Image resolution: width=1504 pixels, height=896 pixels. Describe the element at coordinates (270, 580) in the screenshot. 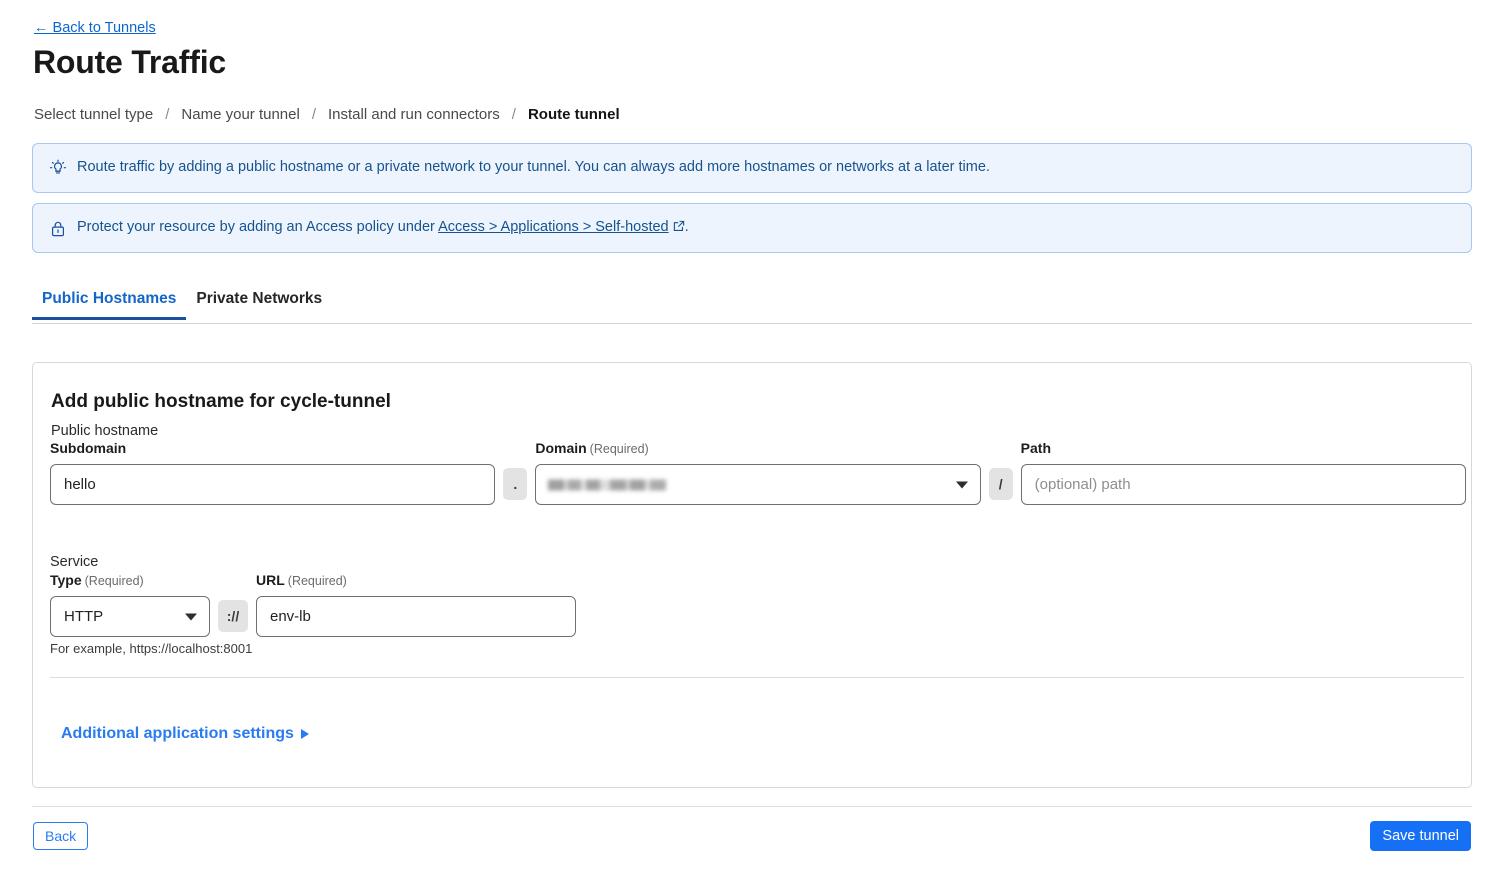

I see `url-label-text: URL` at that location.